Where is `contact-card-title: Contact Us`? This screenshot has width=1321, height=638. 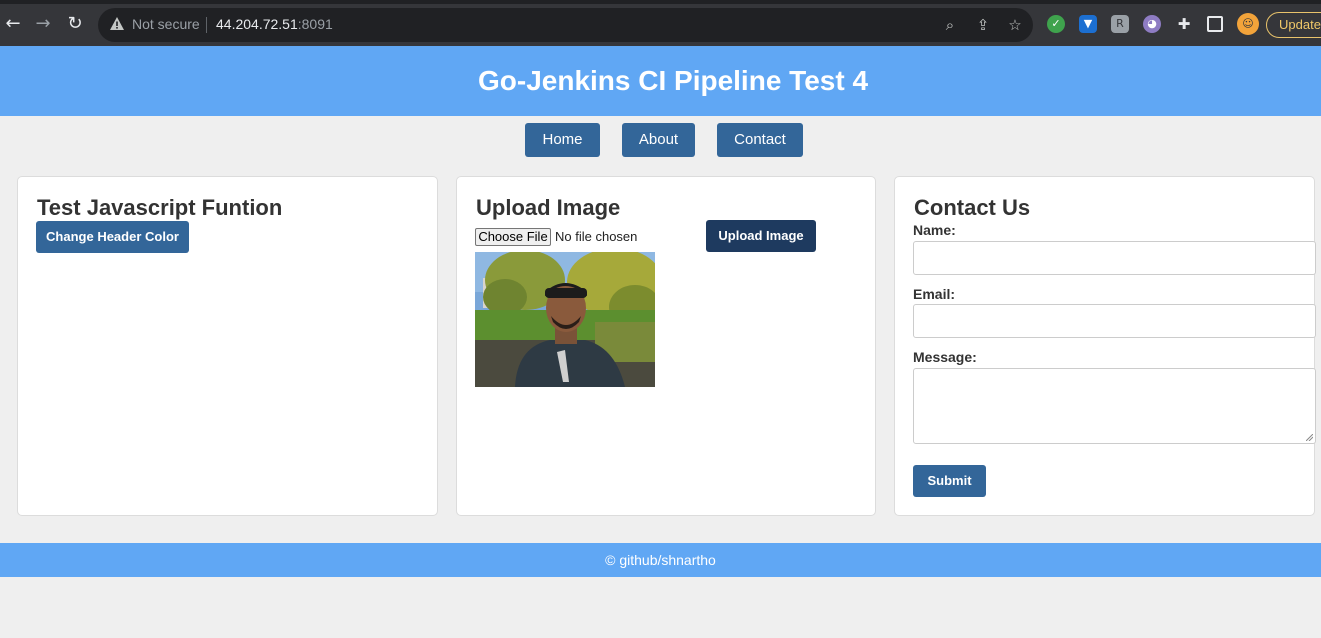 contact-card-title: Contact Us is located at coordinates (972, 207).